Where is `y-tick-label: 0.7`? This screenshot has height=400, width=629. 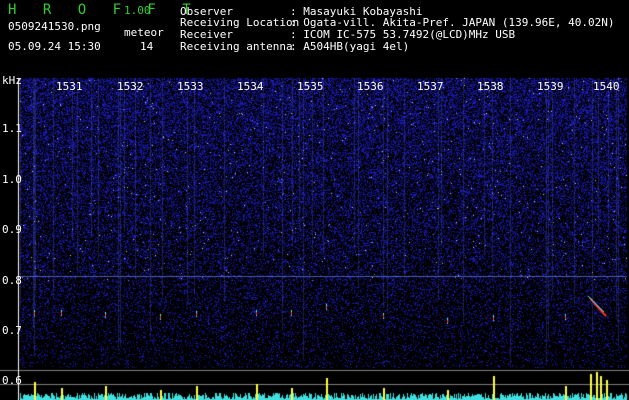 y-tick-label: 0.7 is located at coordinates (12, 330).